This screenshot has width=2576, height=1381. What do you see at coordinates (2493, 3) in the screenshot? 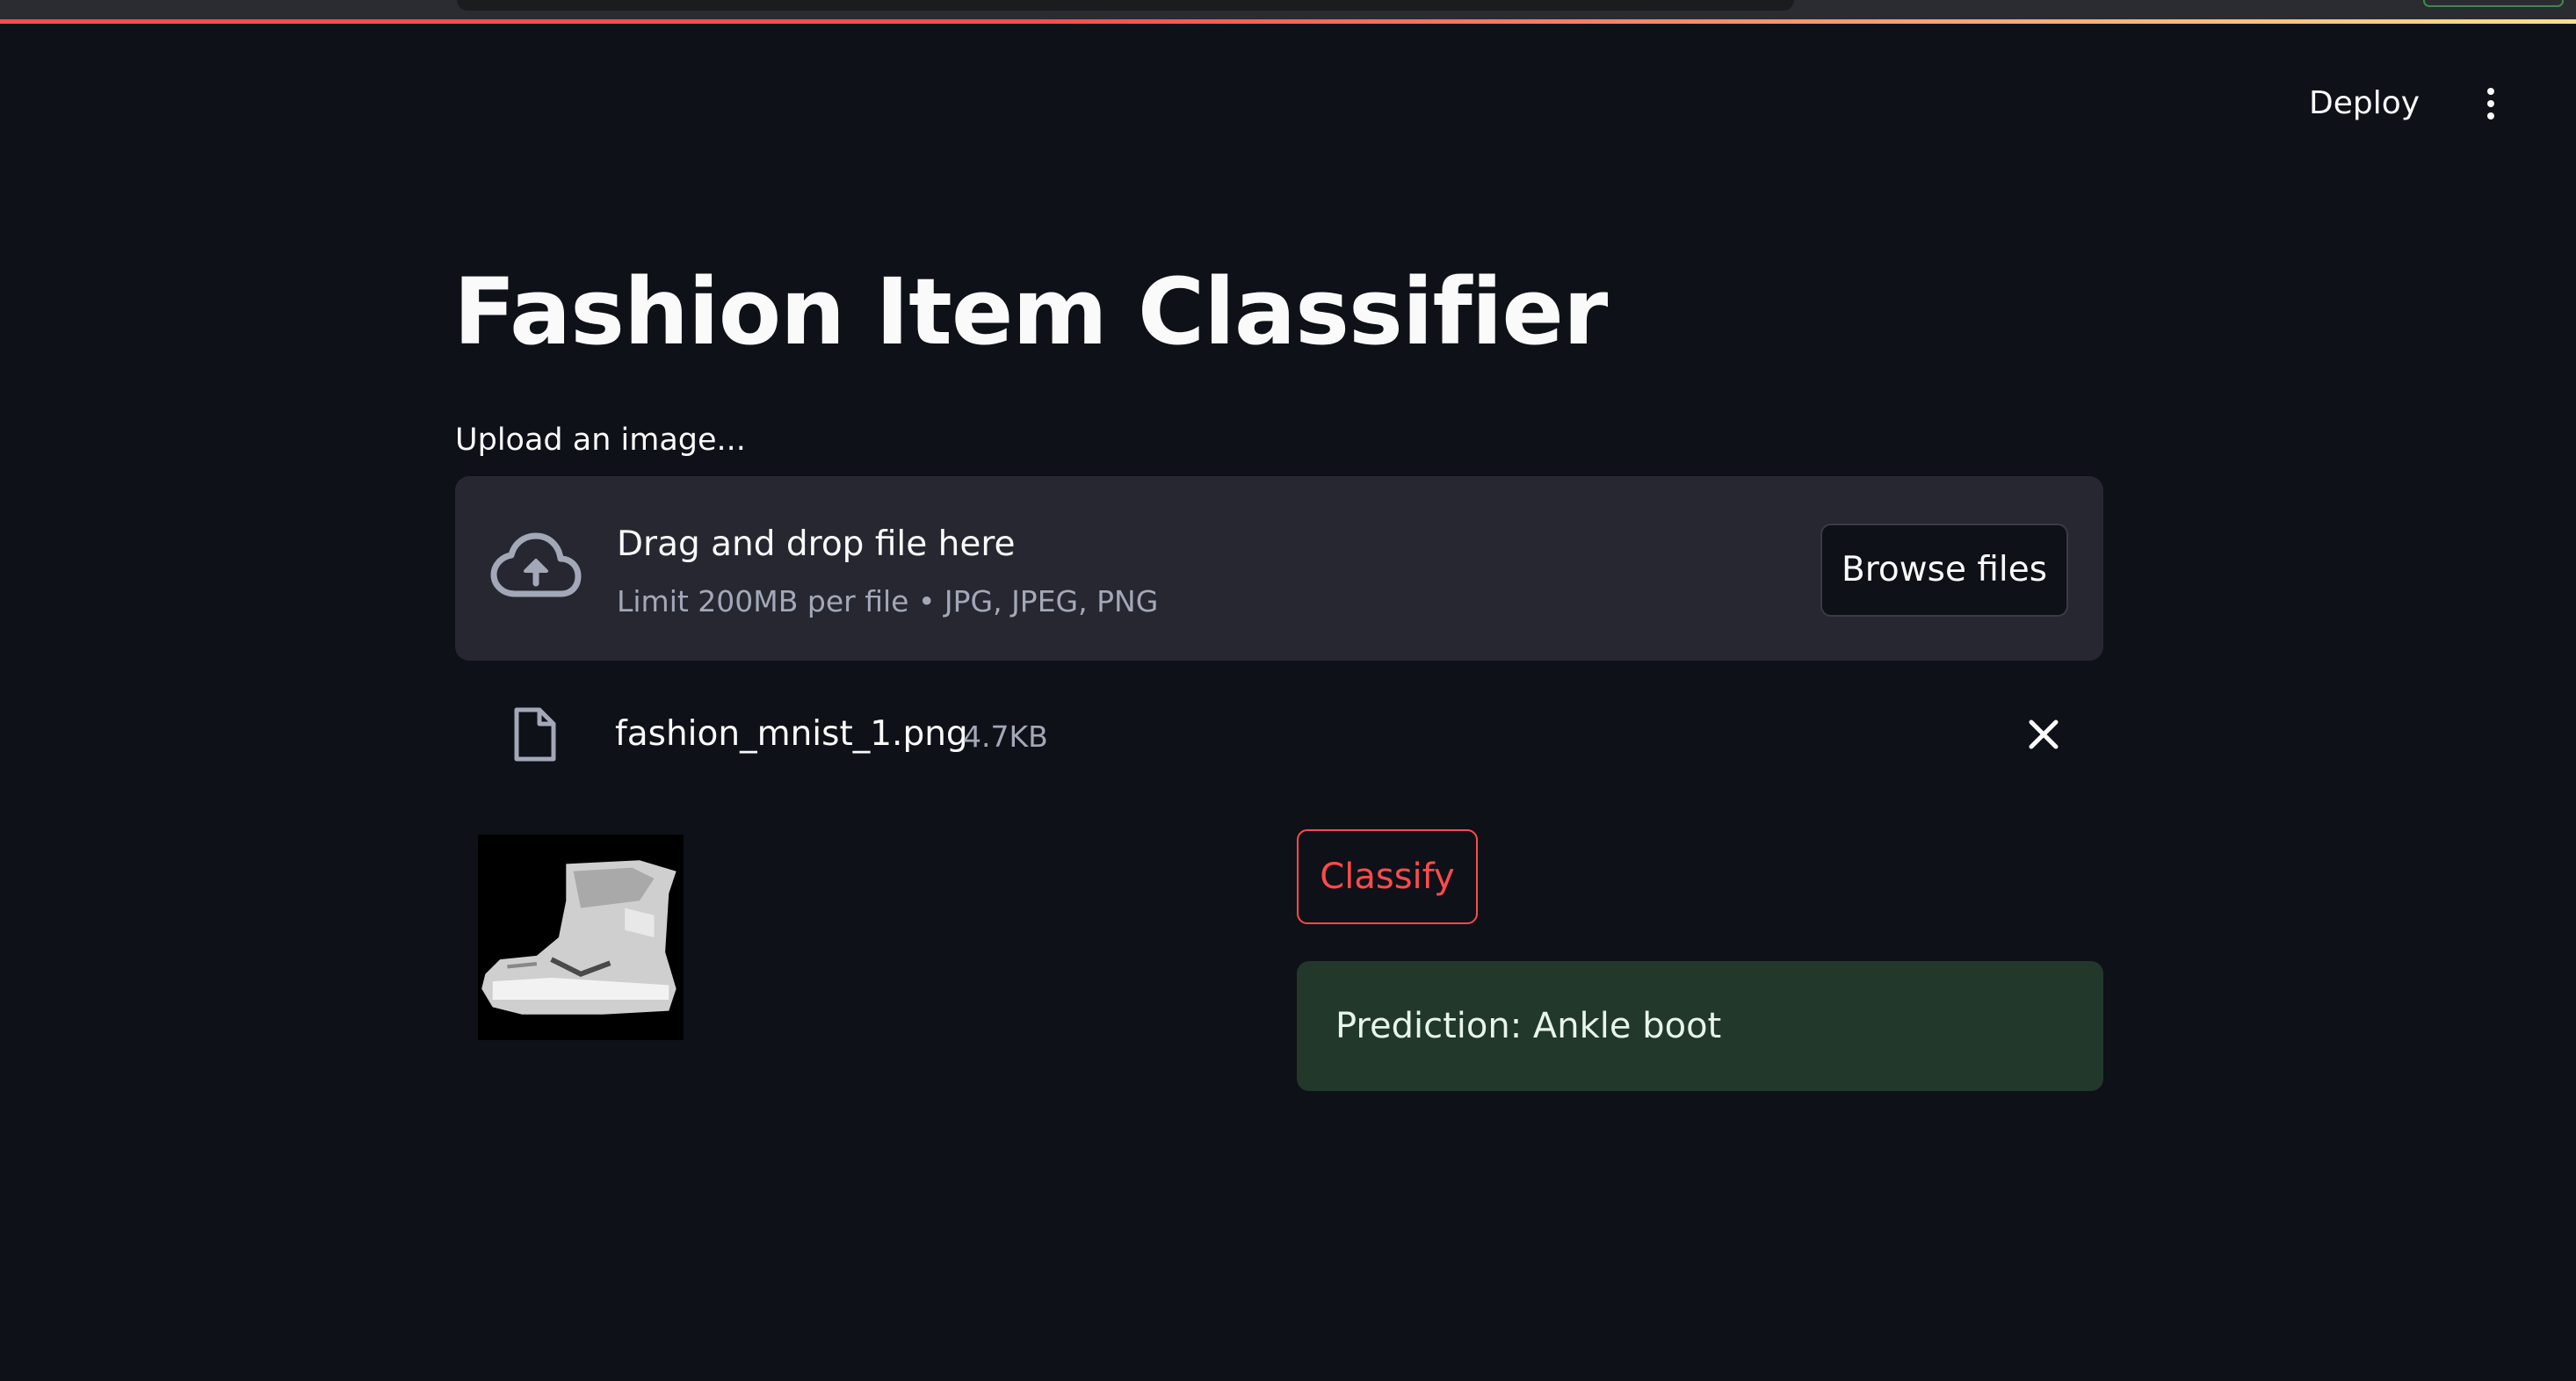
I see `browser-status-pill` at bounding box center [2493, 3].